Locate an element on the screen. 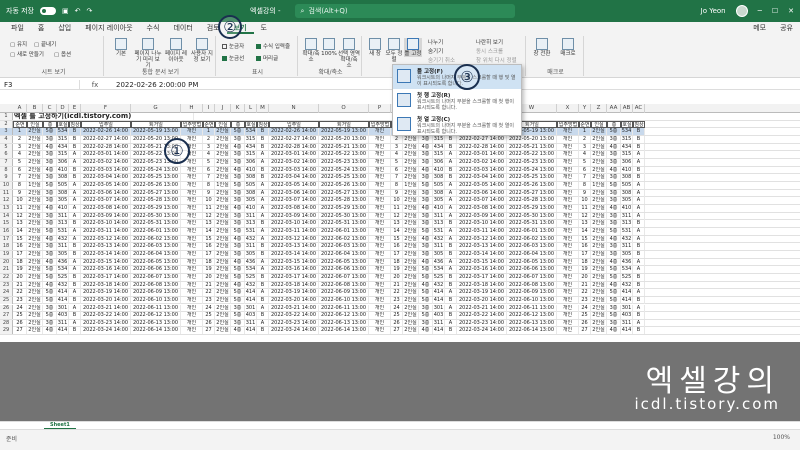 This screenshot has height=450, width=800. table-cell: 4 is located at coordinates (397, 155).